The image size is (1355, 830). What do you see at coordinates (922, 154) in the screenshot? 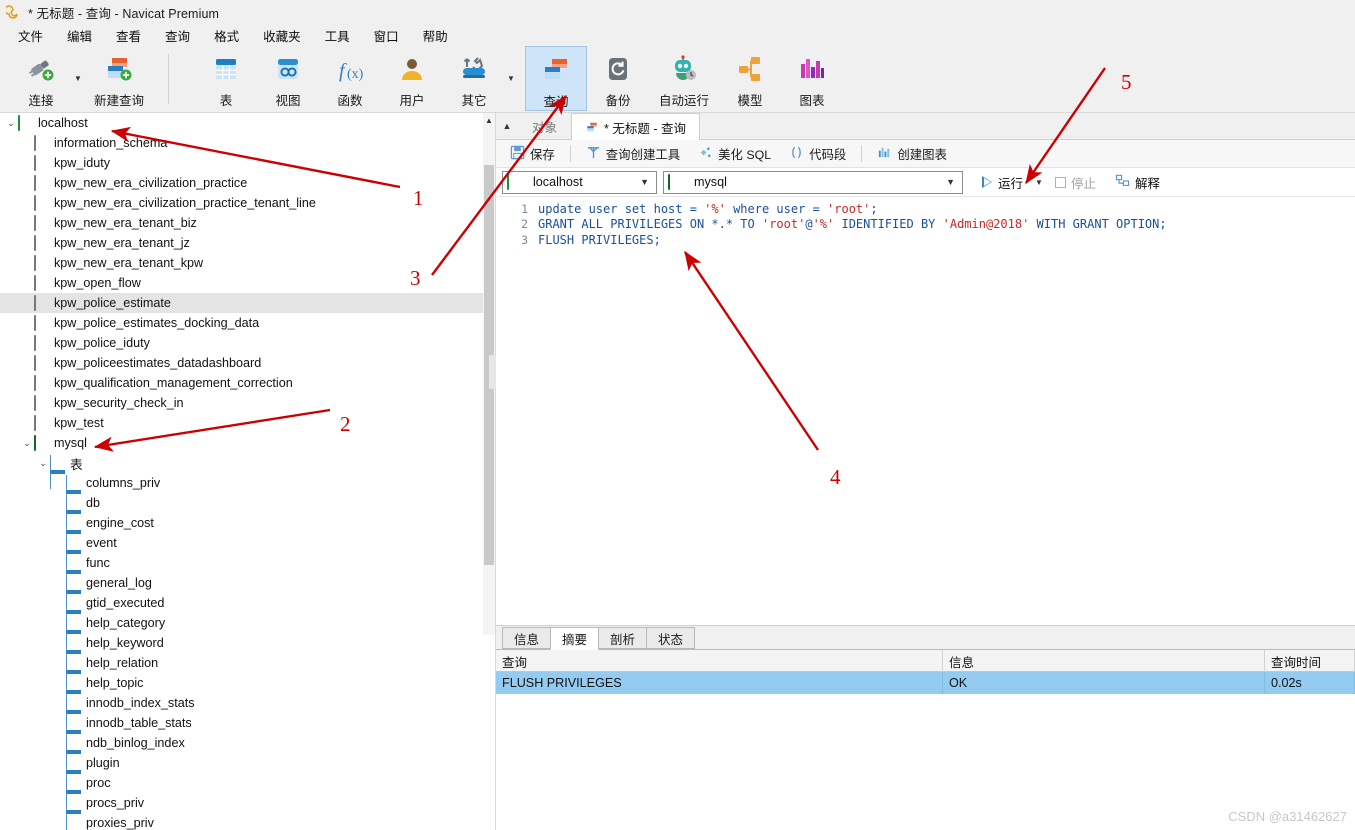
I see `create-chart-label: 创建图表` at bounding box center [922, 154].